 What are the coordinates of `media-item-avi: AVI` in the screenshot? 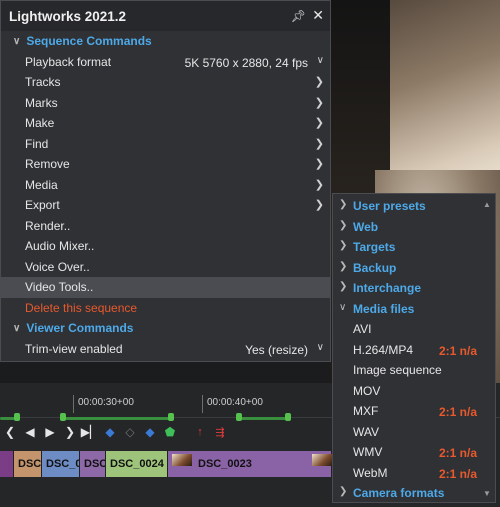 It's located at (414, 329).